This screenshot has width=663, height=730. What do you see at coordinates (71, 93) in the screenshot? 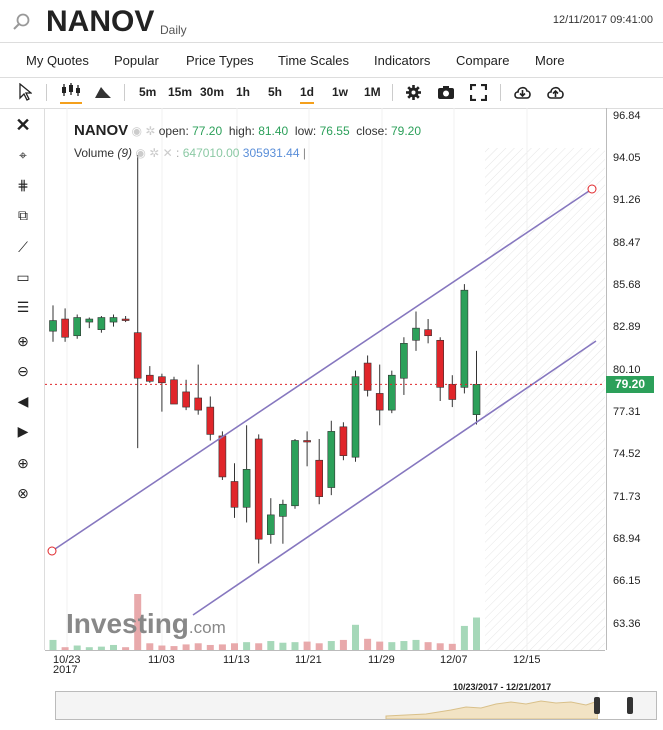
I see `candlestick-type-icon` at bounding box center [71, 93].